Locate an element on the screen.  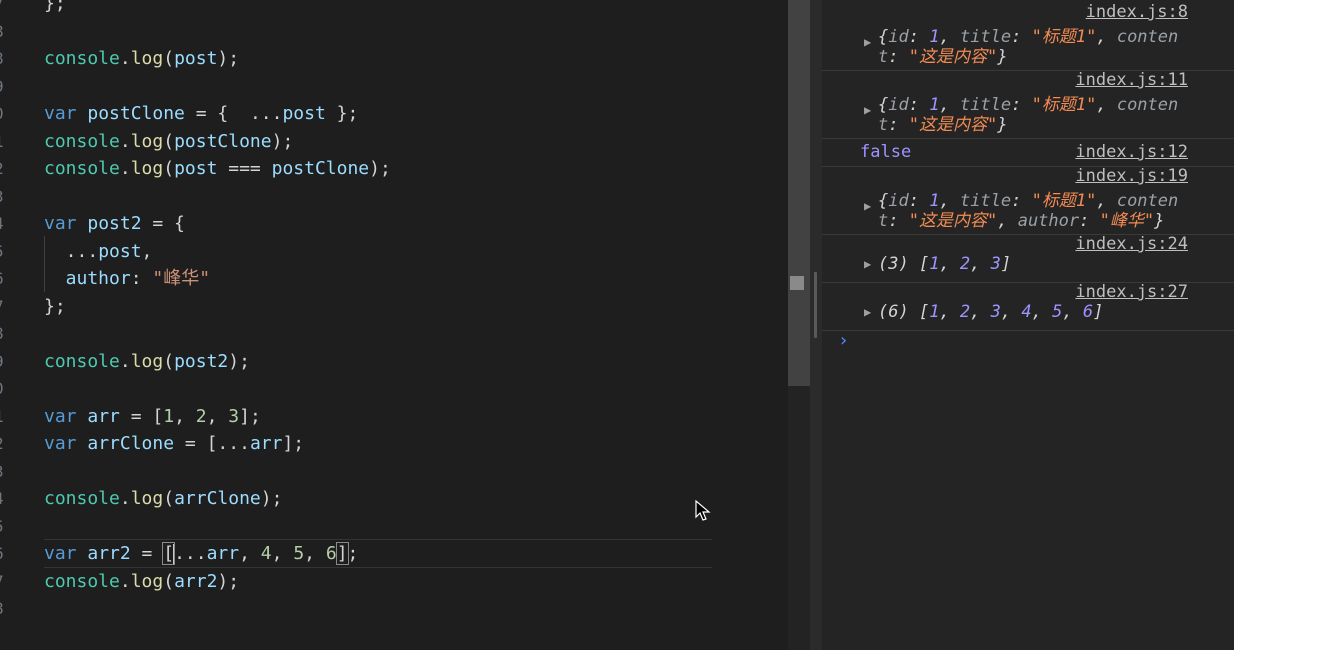
code-text: var arr = [1, 2, 3]; is located at coordinates (152, 417).